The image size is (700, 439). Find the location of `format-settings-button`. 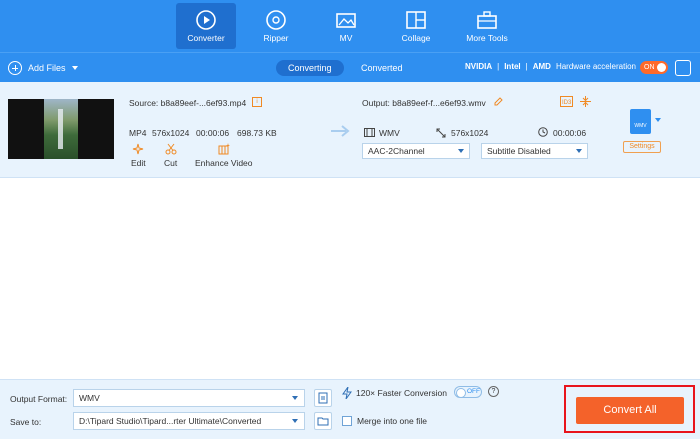

format-settings-button is located at coordinates (323, 398).